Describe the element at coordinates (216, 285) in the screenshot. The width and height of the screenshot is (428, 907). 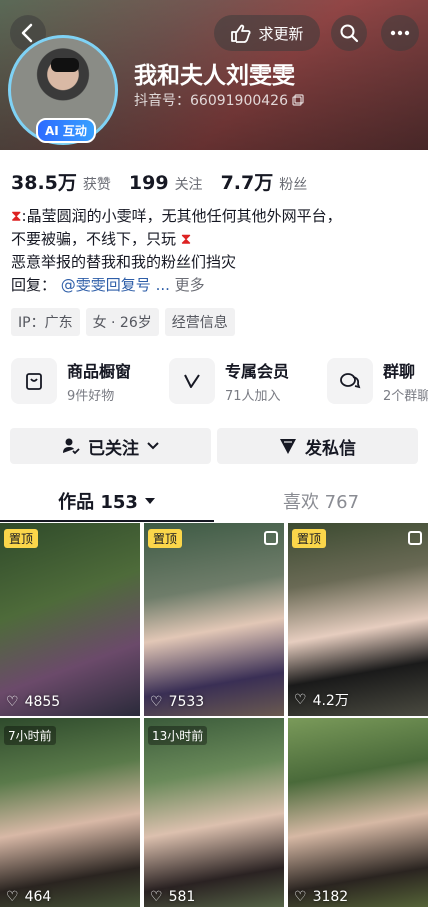
I see `bio-reply-line: 回复： @雯雯回复号 ... 更多` at that location.